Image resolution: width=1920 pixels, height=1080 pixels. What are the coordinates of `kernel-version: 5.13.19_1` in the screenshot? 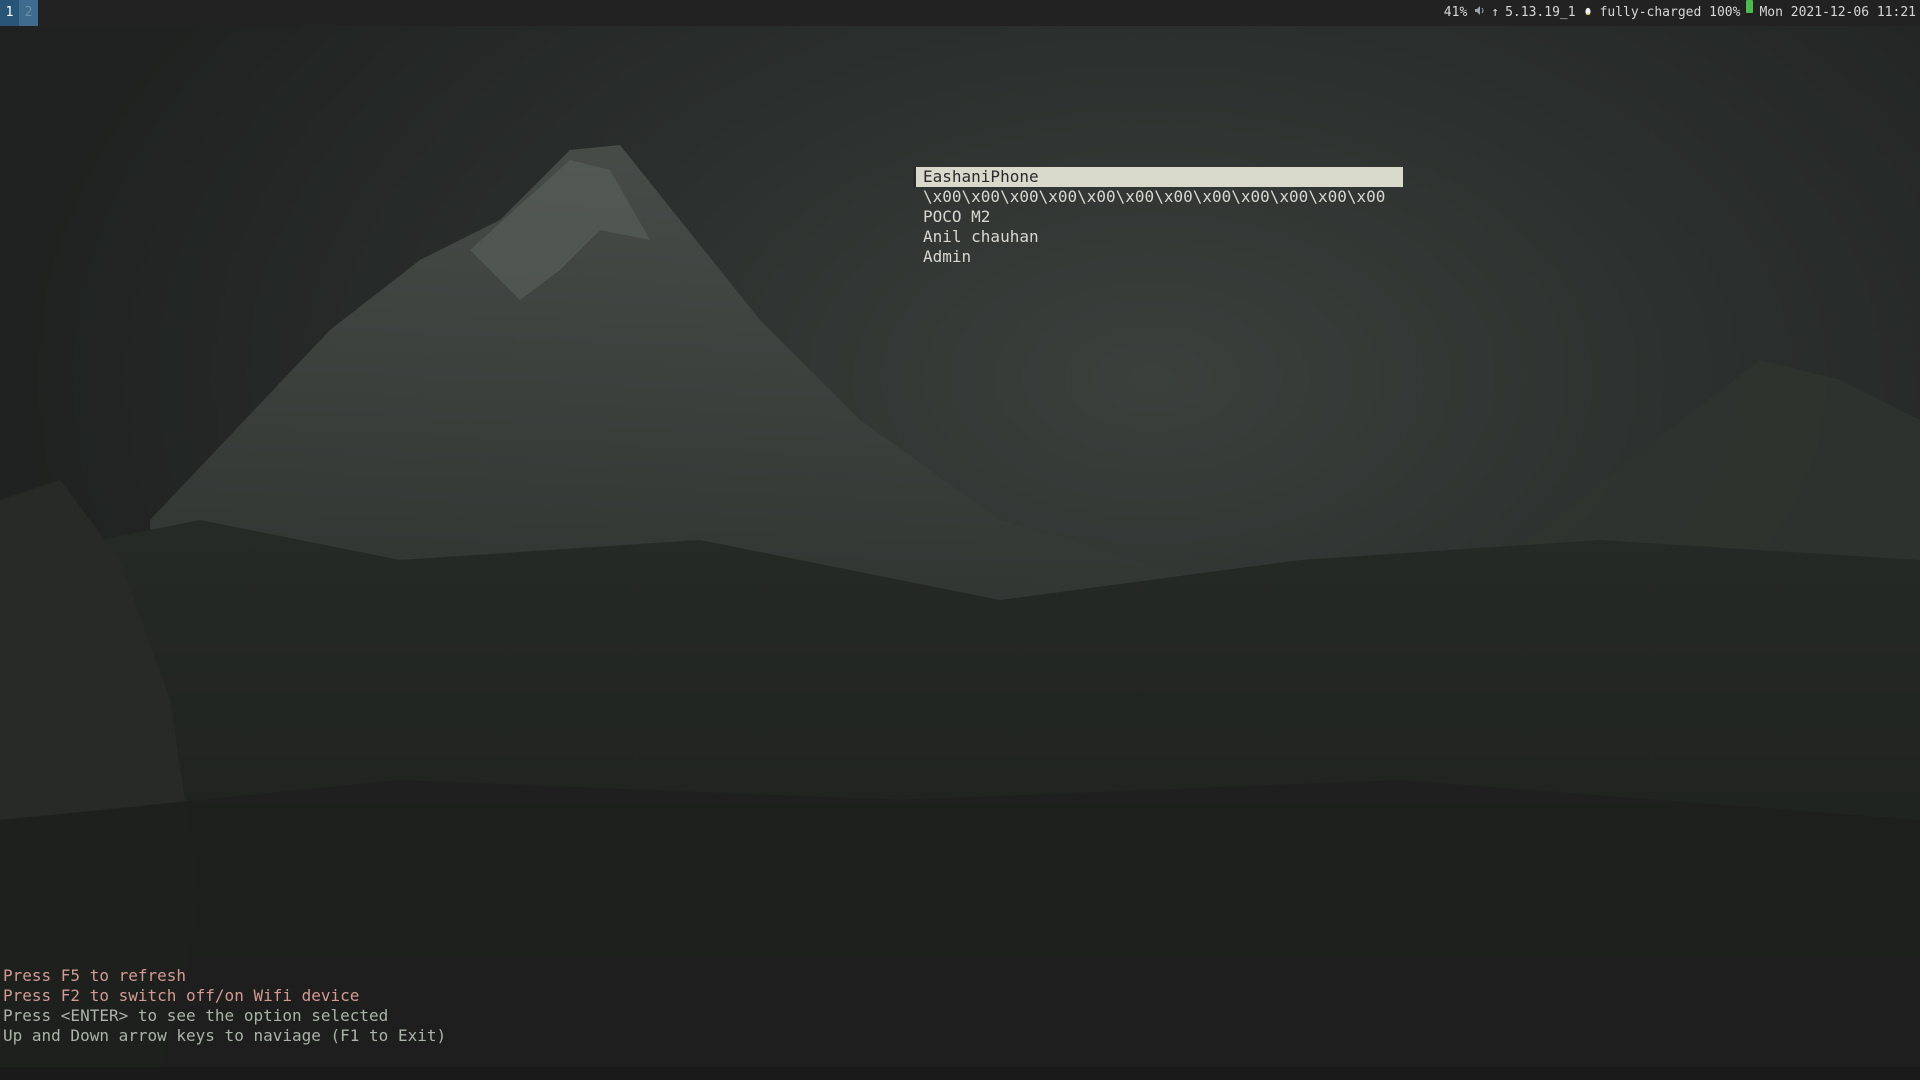 It's located at (1540, 12).